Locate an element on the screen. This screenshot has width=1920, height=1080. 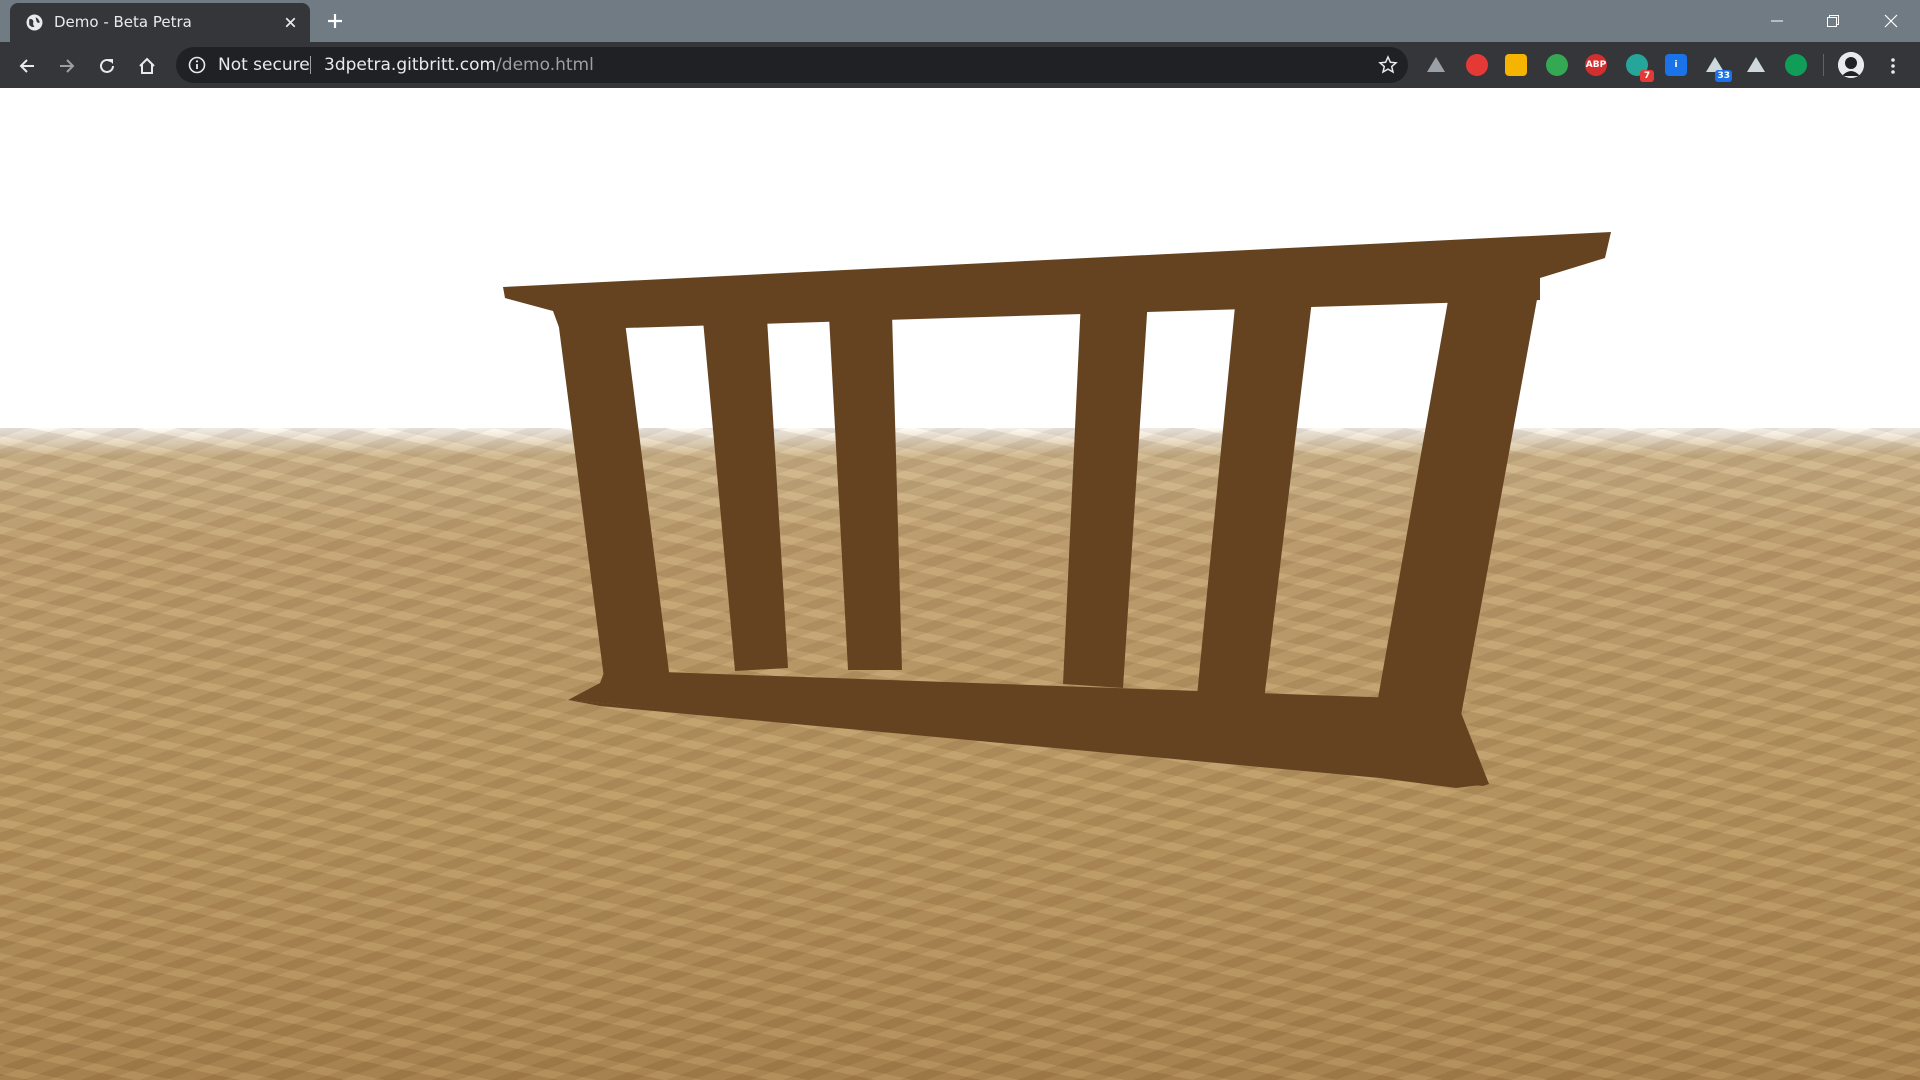
cloud-extension-icon: 33 is located at coordinates (1718, 68).